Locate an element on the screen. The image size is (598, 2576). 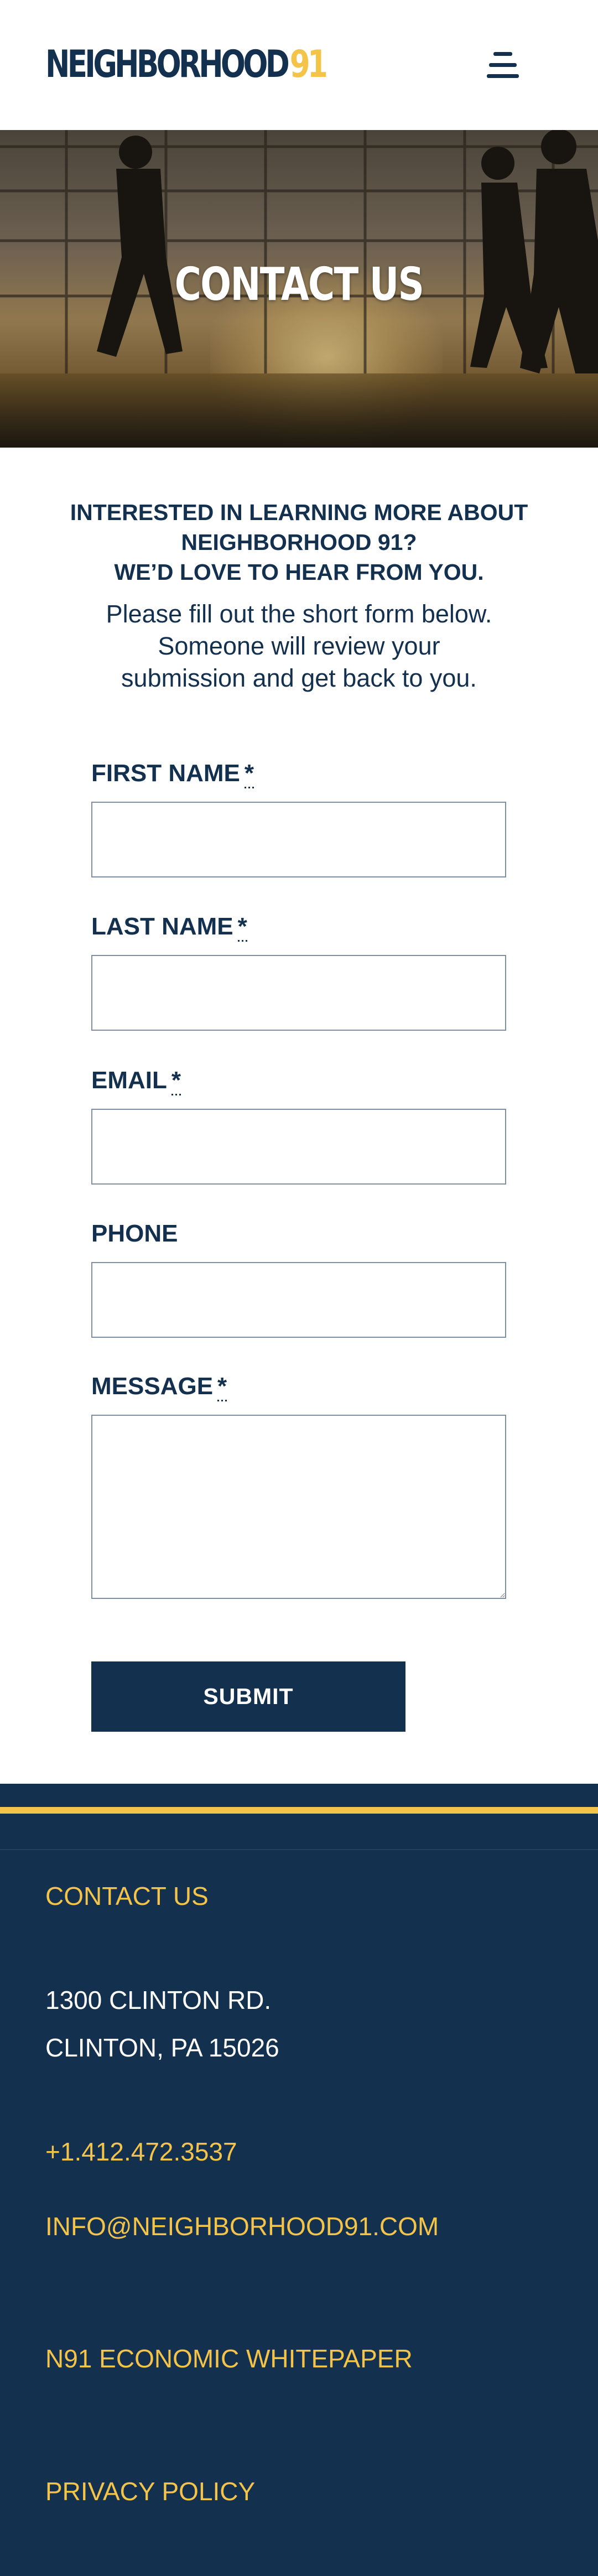
footer-address-line2: CLINTON, PA 15026 is located at coordinates (162, 2048).